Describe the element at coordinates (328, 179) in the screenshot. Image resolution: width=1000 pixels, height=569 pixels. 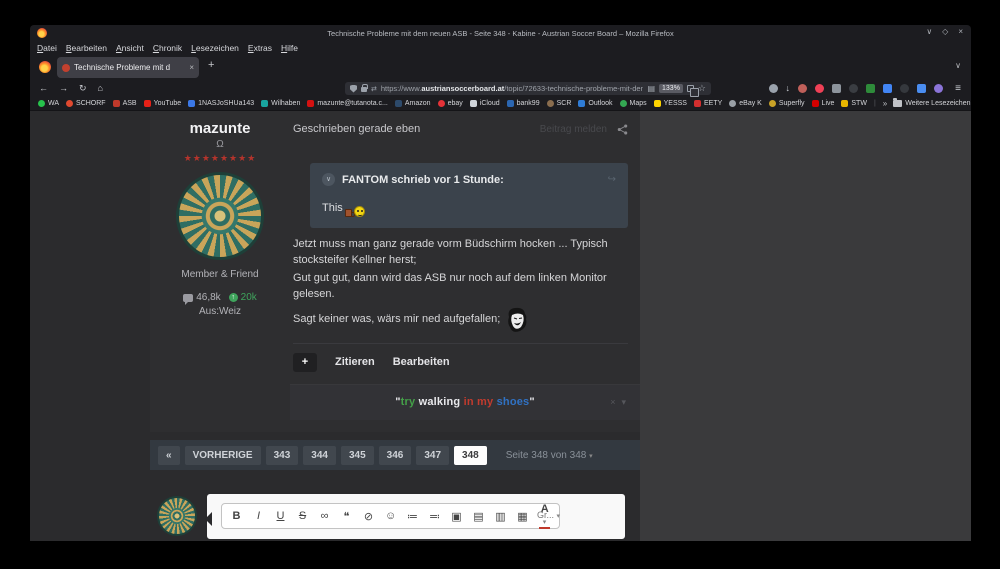
I see `quote-collapse-icon: ∨` at that location.